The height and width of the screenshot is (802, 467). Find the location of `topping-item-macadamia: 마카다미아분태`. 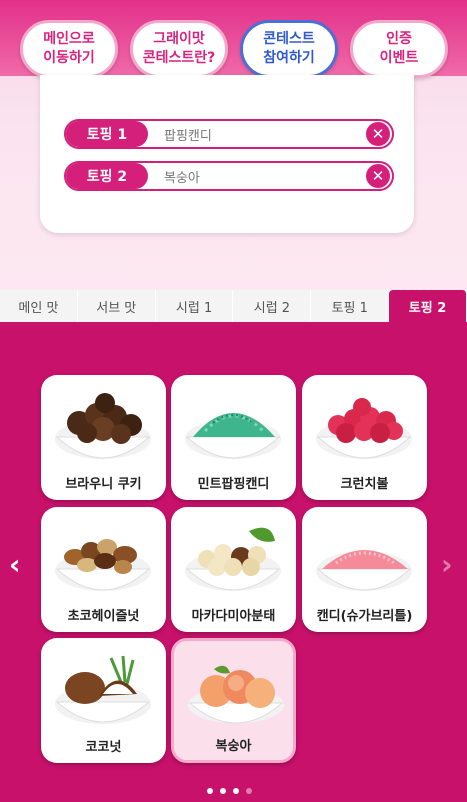

topping-item-macadamia: 마카다미아분태 is located at coordinates (233, 569).